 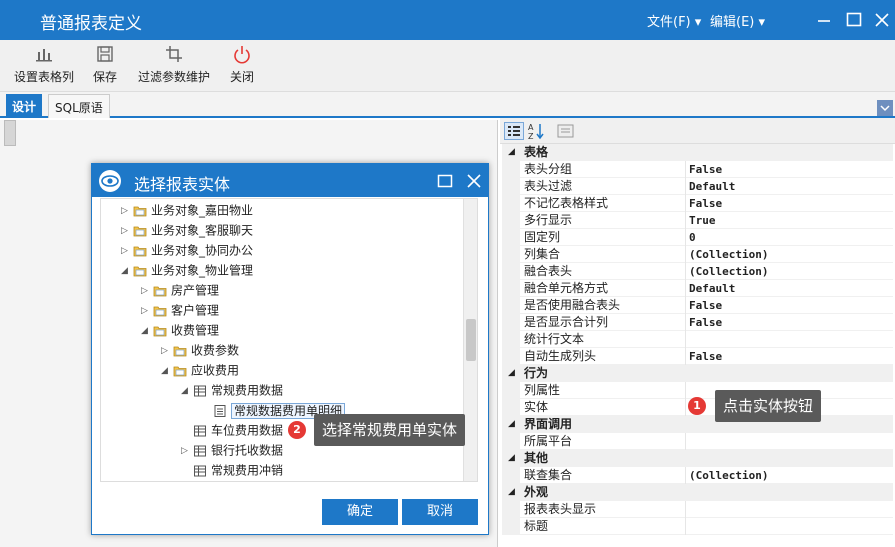 I want to click on property-row: 融合表头 (Collection), so click(x=697, y=271).